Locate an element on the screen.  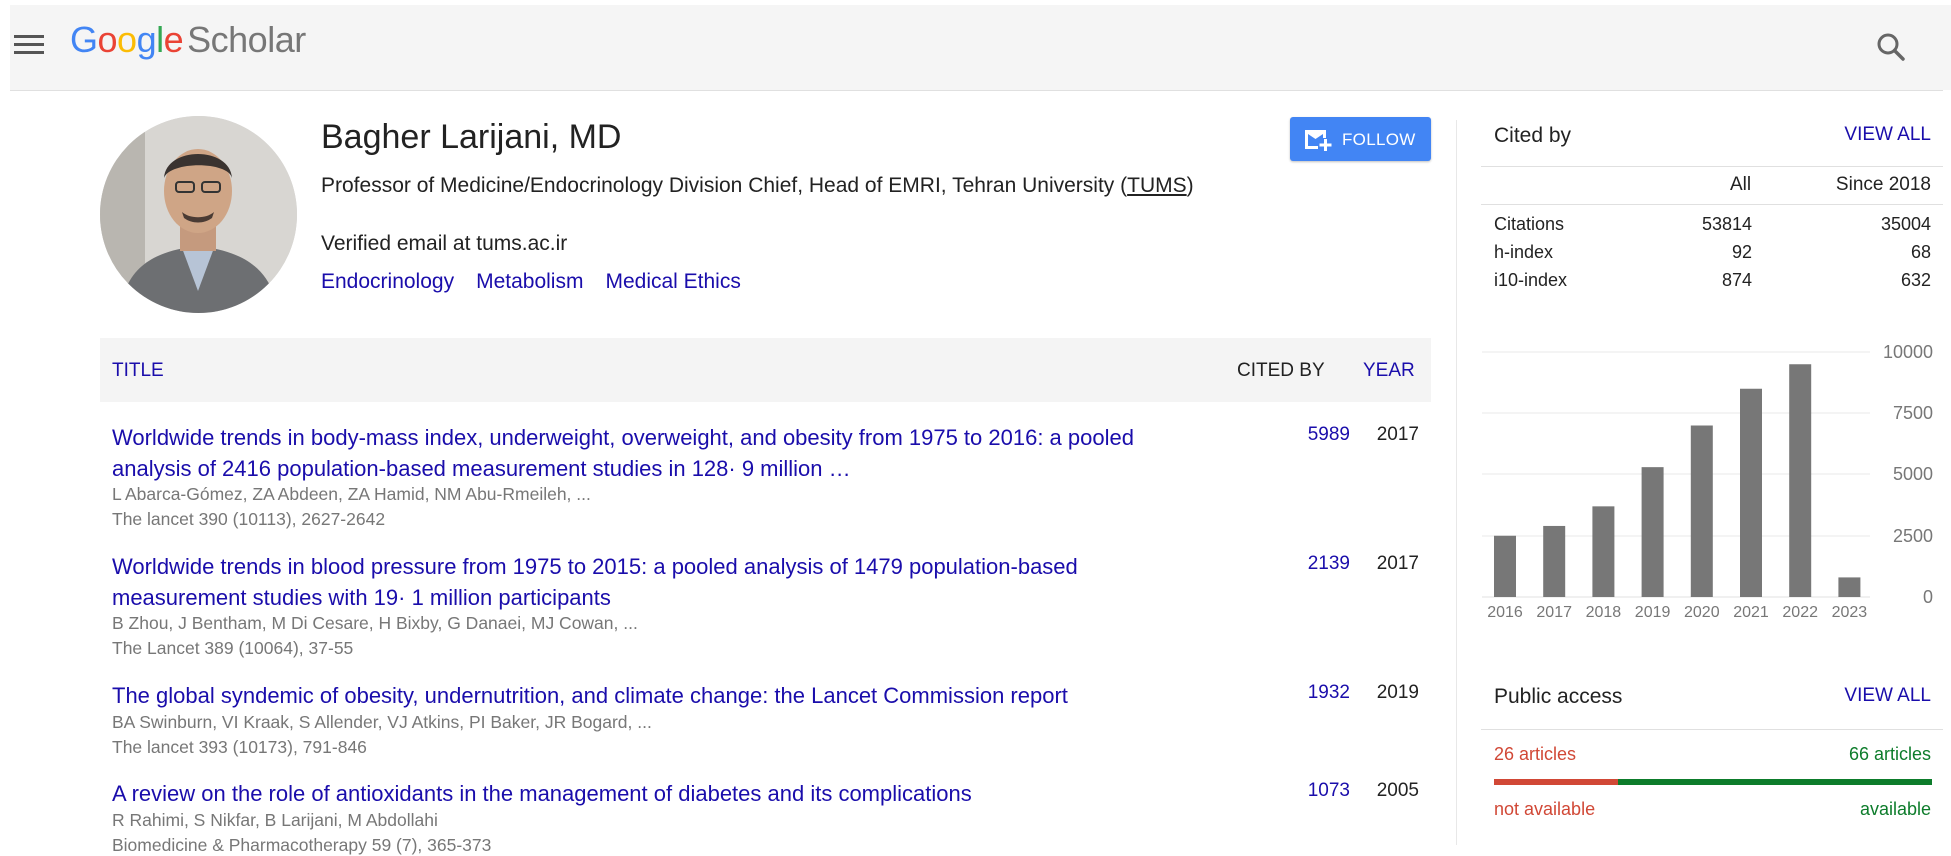
article-year: 2019 is located at coordinates (1397, 692).